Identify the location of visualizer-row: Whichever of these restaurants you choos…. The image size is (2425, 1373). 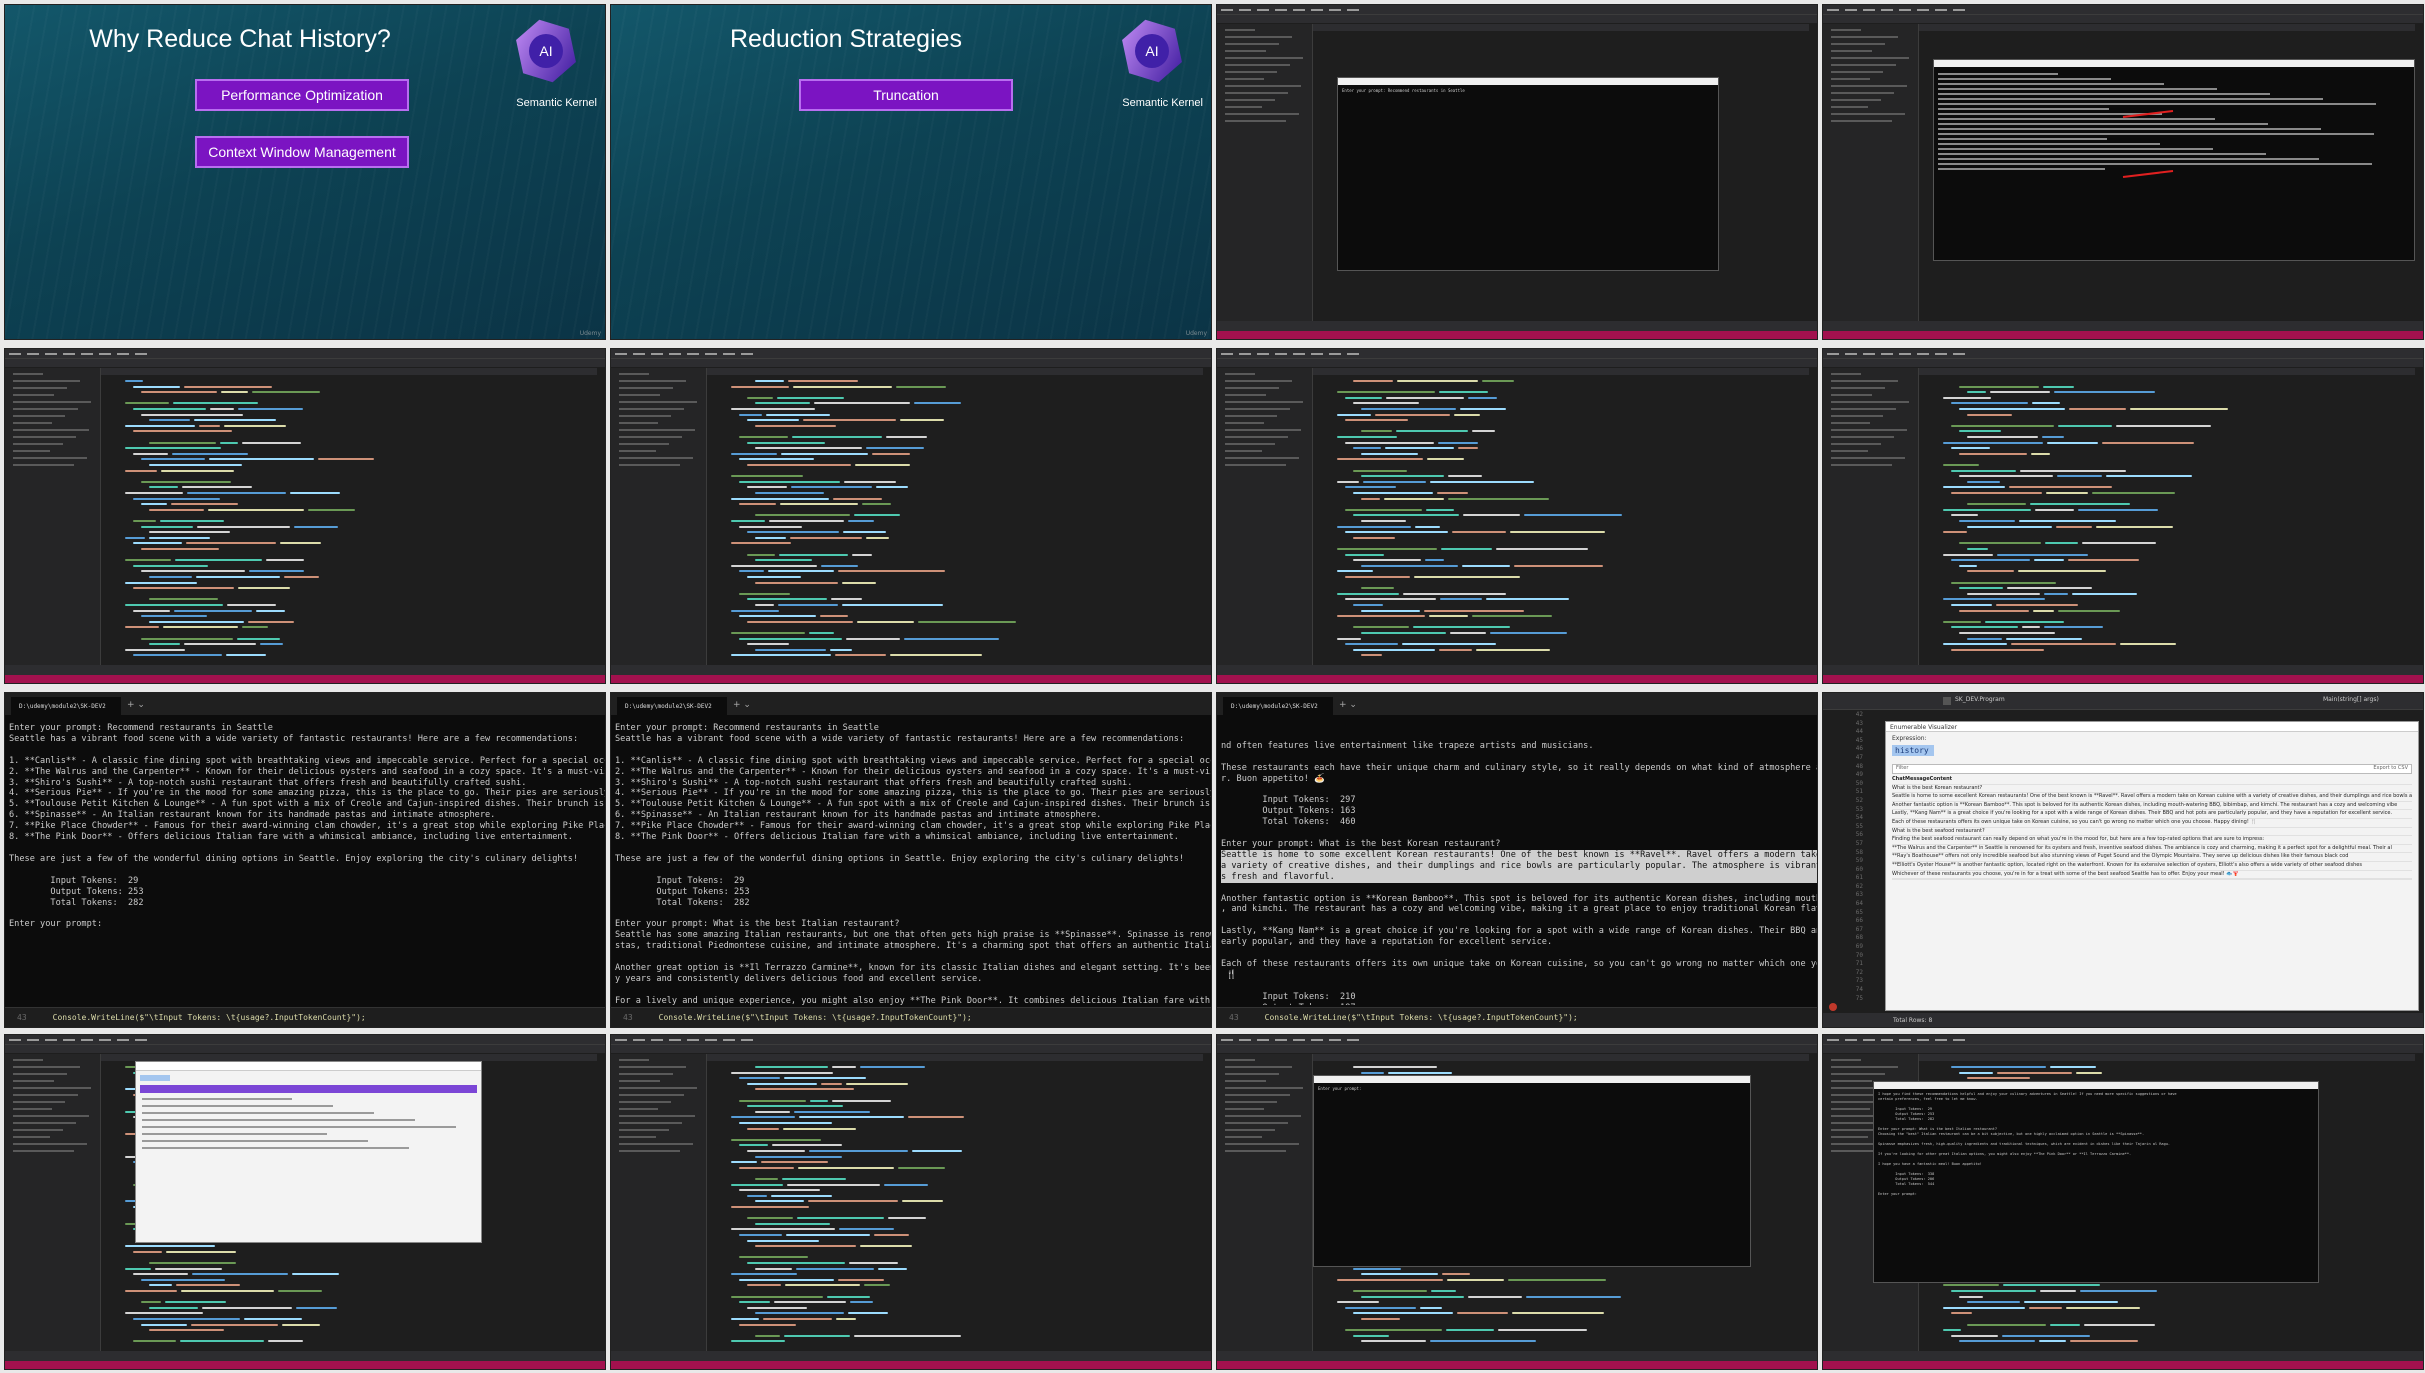
(2152, 875).